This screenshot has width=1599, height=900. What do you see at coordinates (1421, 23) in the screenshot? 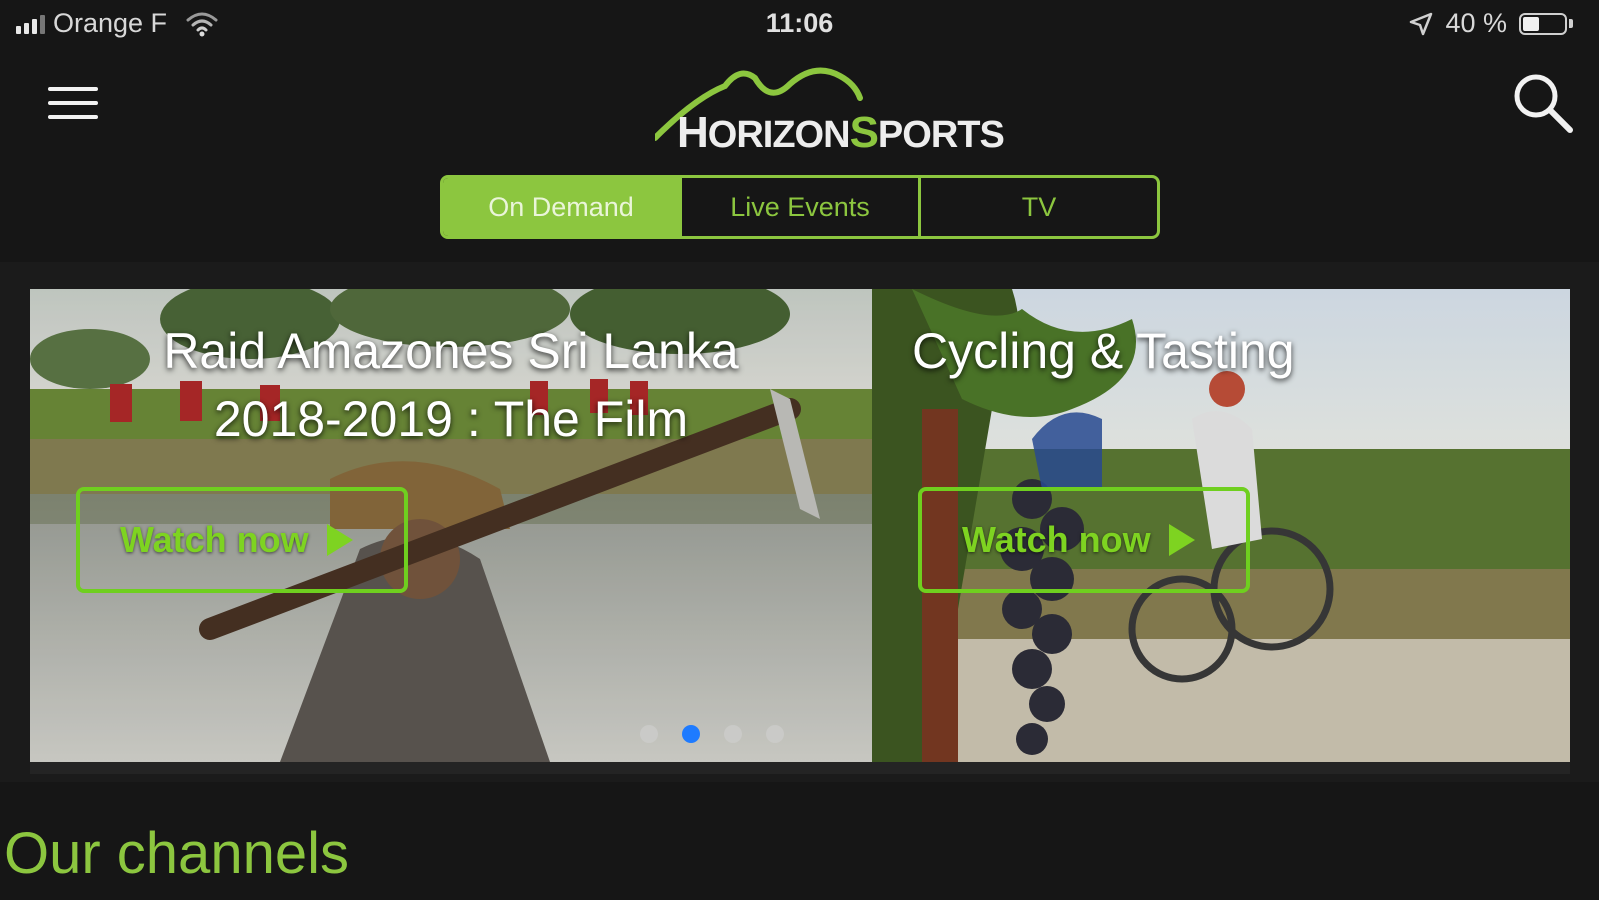
I see `location-arrow-icon` at bounding box center [1421, 23].